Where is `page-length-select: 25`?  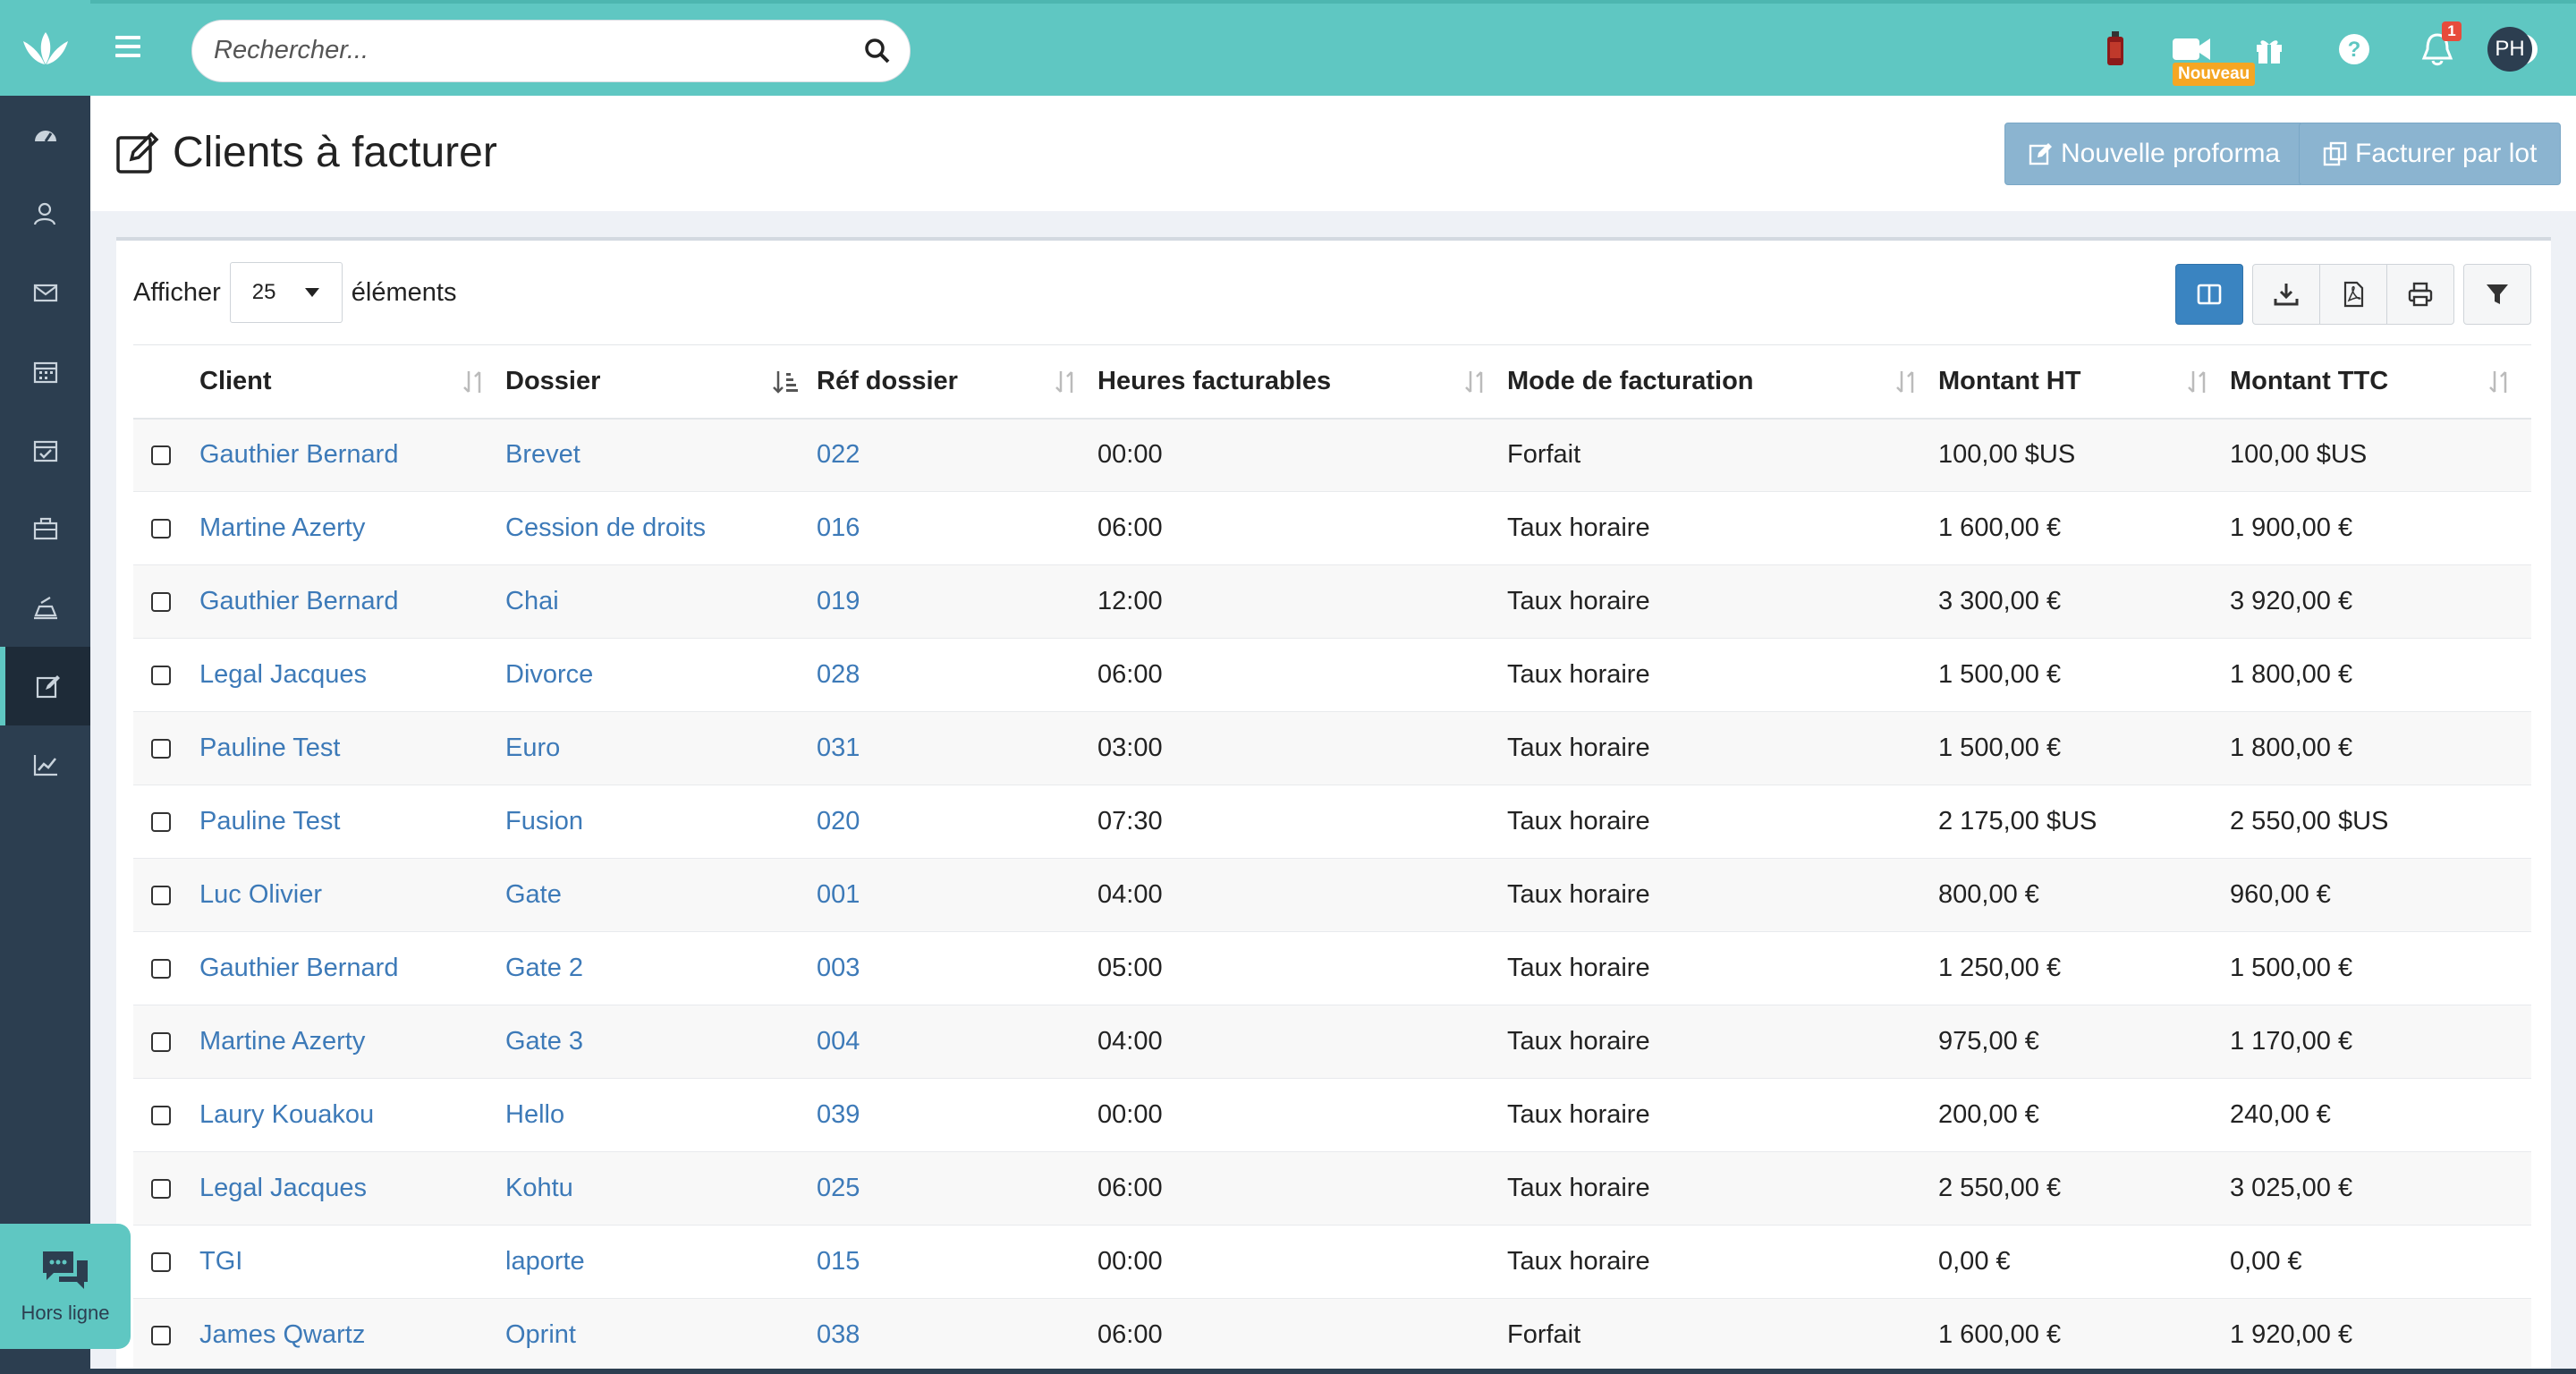 page-length-select: 25 is located at coordinates (286, 292).